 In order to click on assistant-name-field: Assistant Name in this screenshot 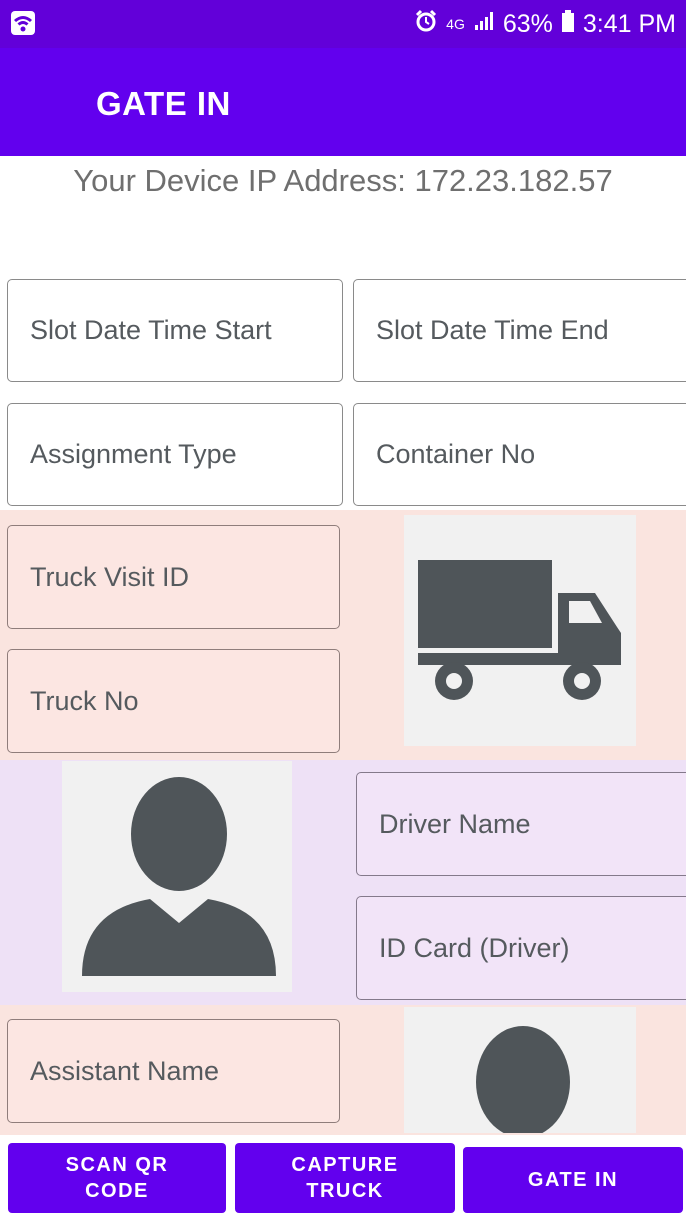, I will do `click(173, 1071)`.